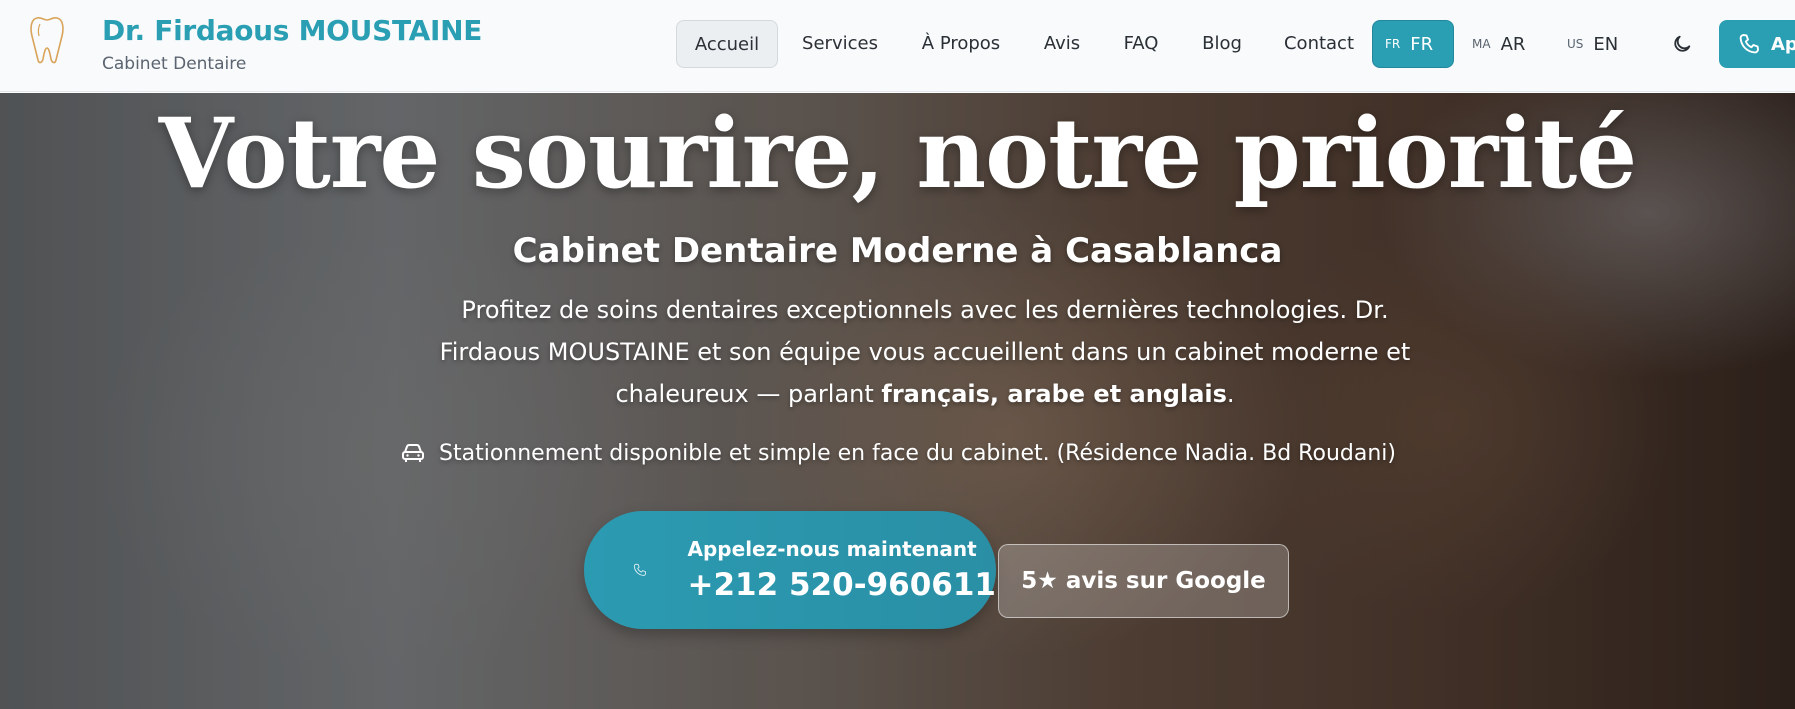 The image size is (1795, 709). I want to click on hero-subtitle: Cabinet Dentaire Moderne à Casablanca, so click(897, 251).